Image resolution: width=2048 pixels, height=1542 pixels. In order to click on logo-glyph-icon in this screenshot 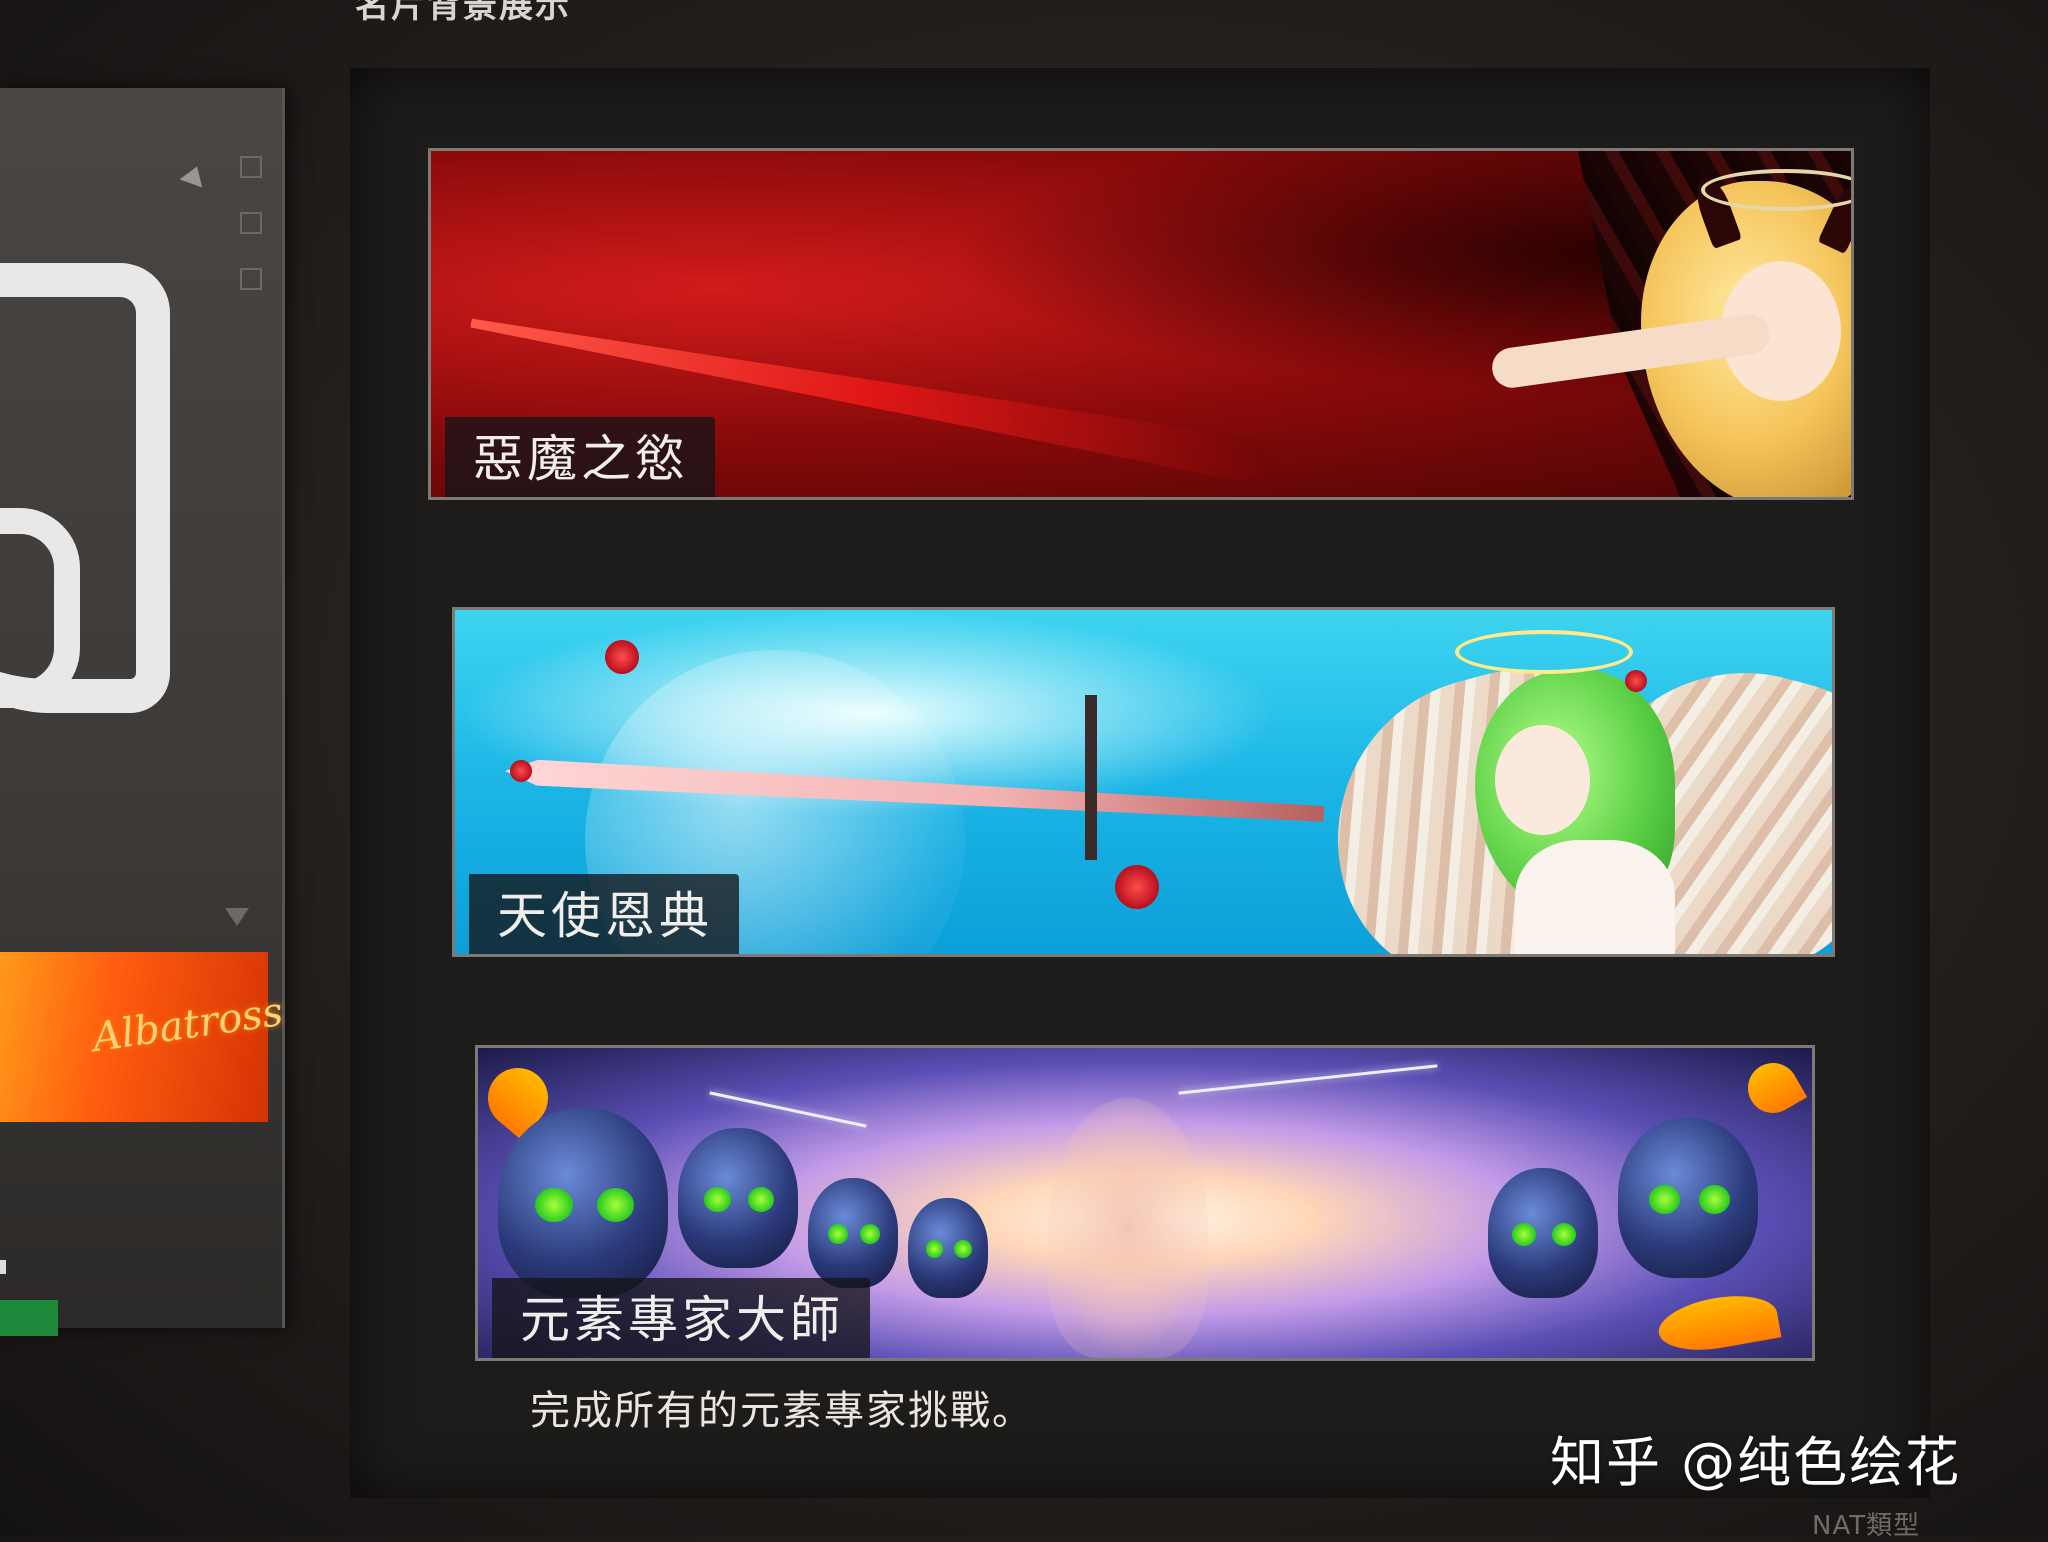, I will do `click(40, 608)`.